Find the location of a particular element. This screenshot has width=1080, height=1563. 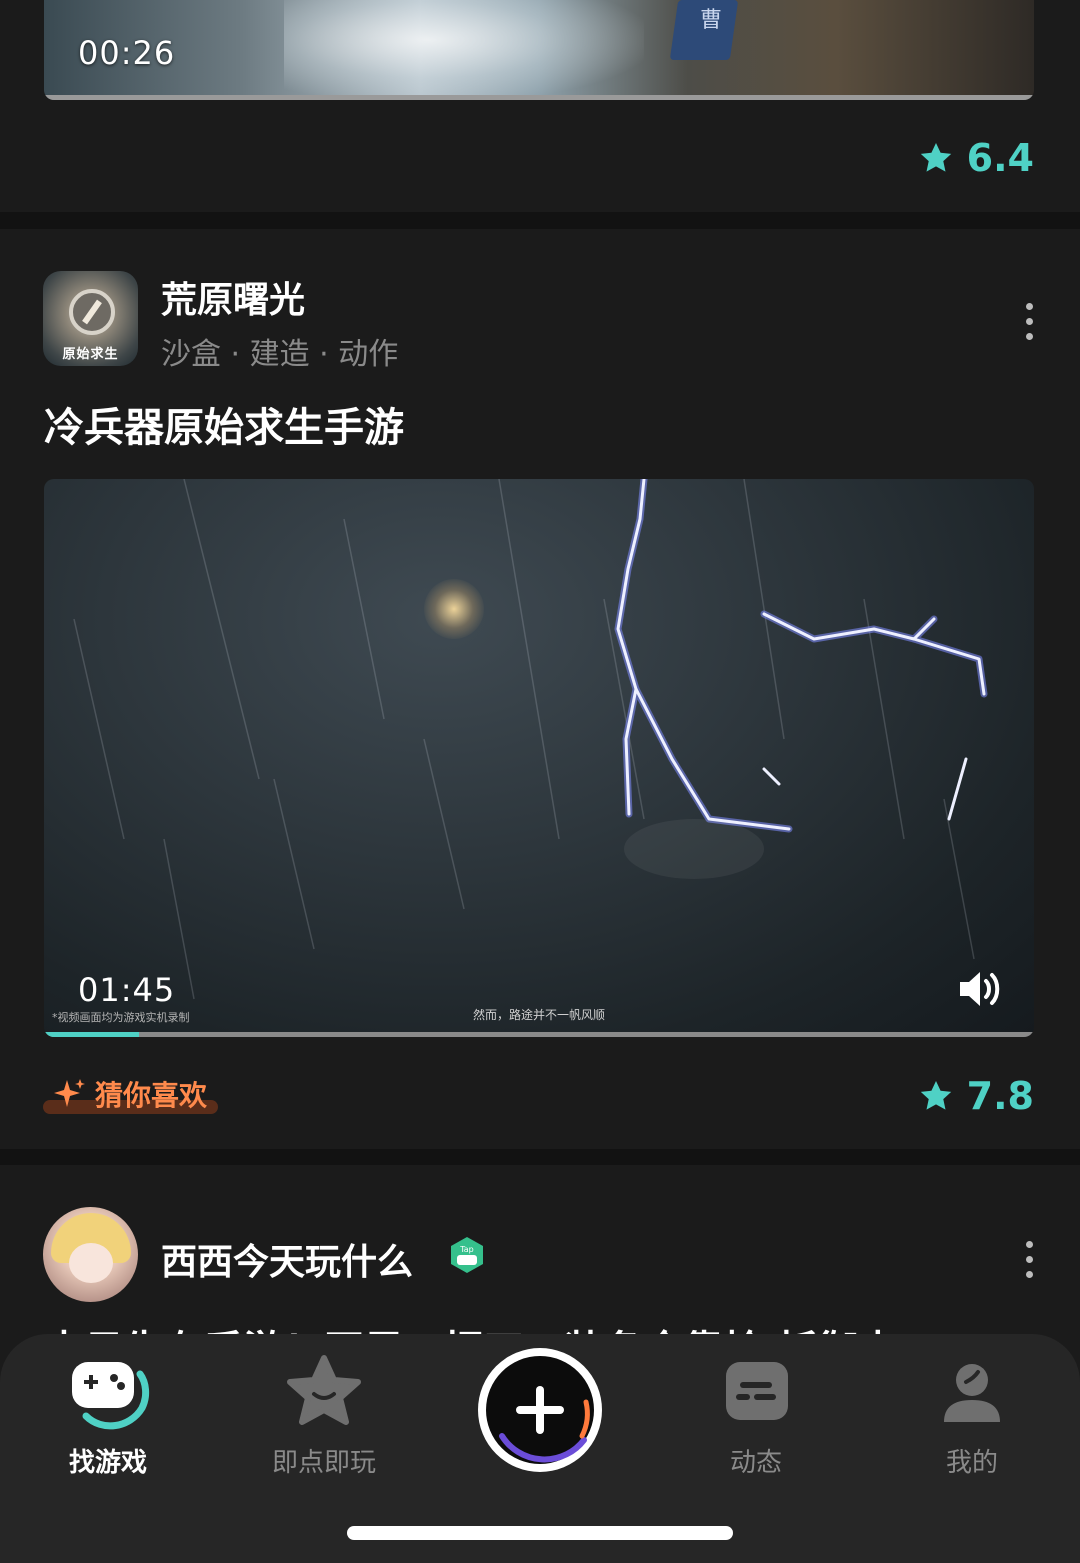

feed-card-1: 曹 00:26 6.4 is located at coordinates (540, 106).